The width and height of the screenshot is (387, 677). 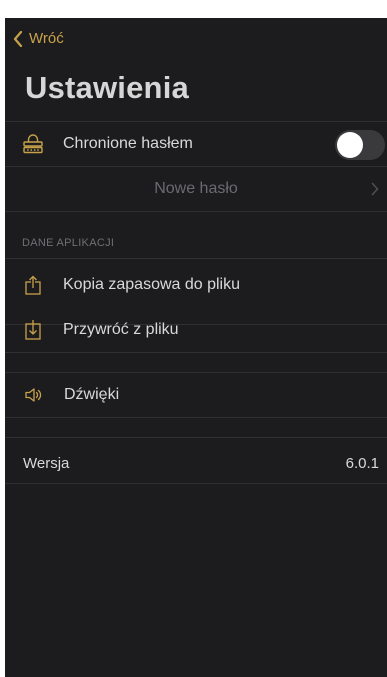 What do you see at coordinates (196, 463) in the screenshot?
I see `version-row: Wersja 6.0.1` at bounding box center [196, 463].